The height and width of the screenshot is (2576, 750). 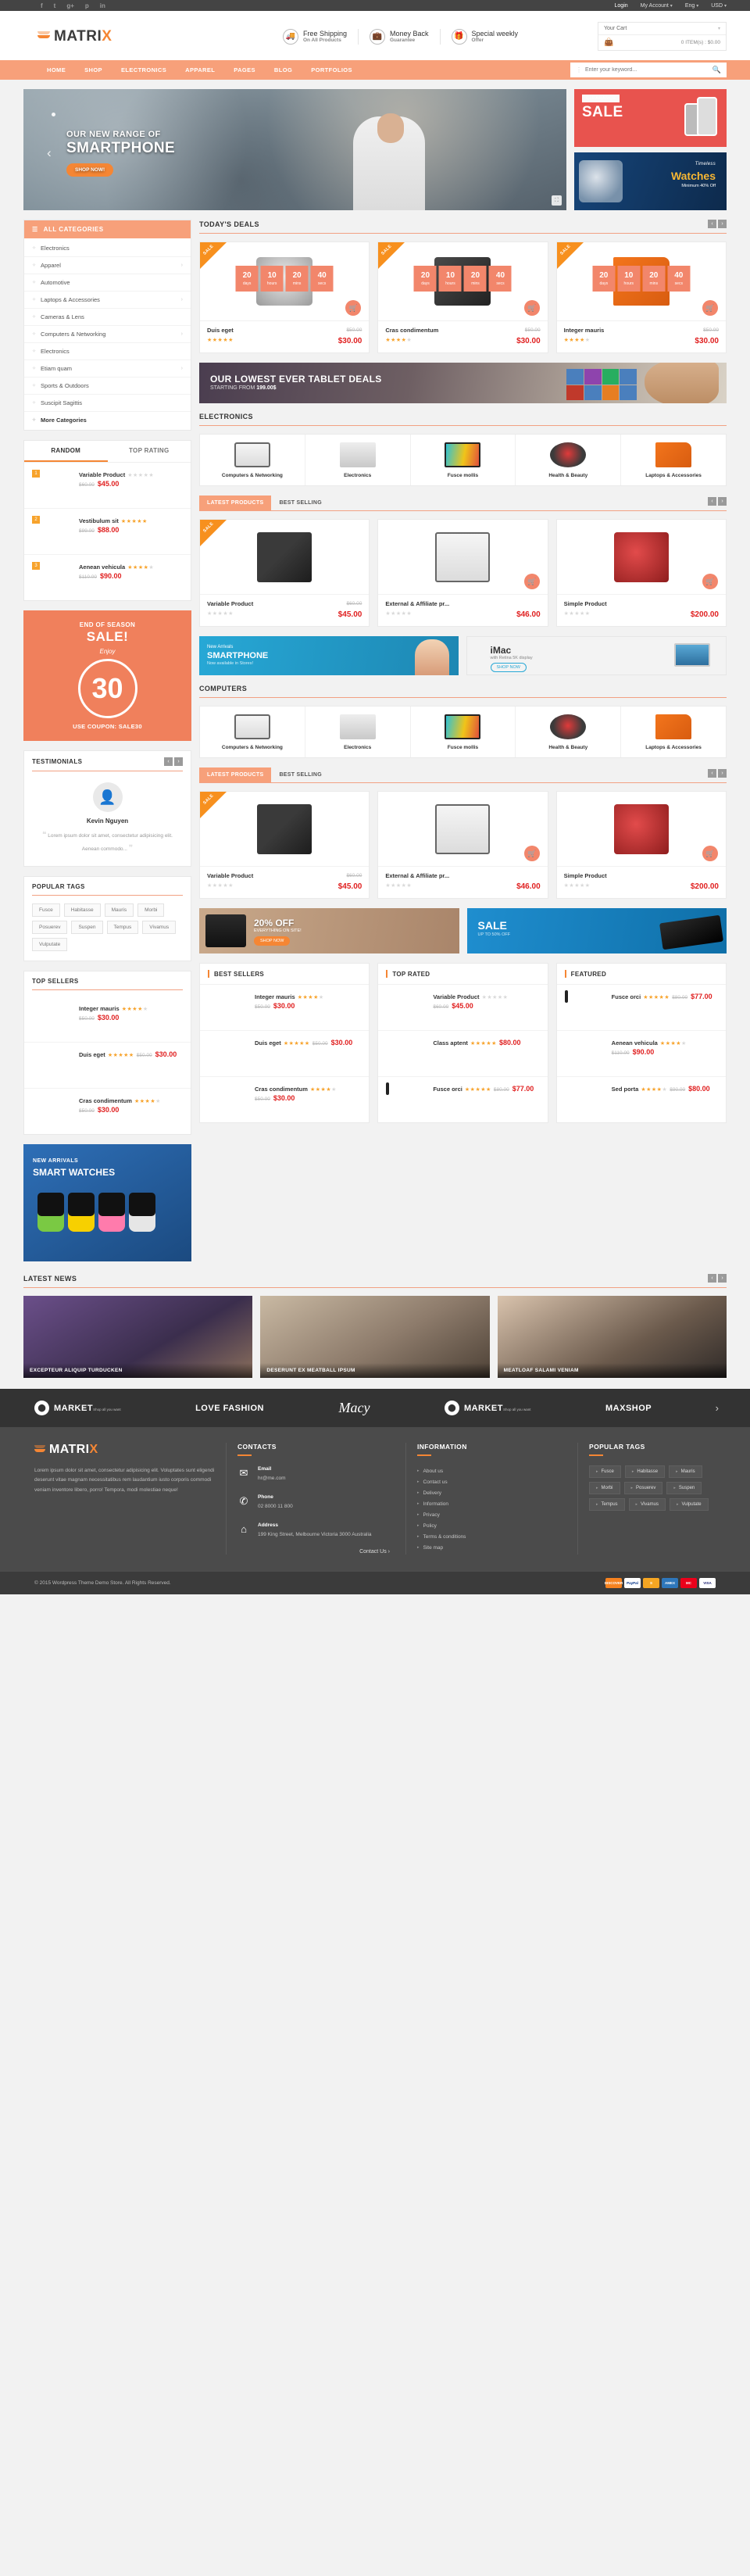 What do you see at coordinates (491, 1514) in the screenshot?
I see `info-link-privacy: ▸ Privacy` at bounding box center [491, 1514].